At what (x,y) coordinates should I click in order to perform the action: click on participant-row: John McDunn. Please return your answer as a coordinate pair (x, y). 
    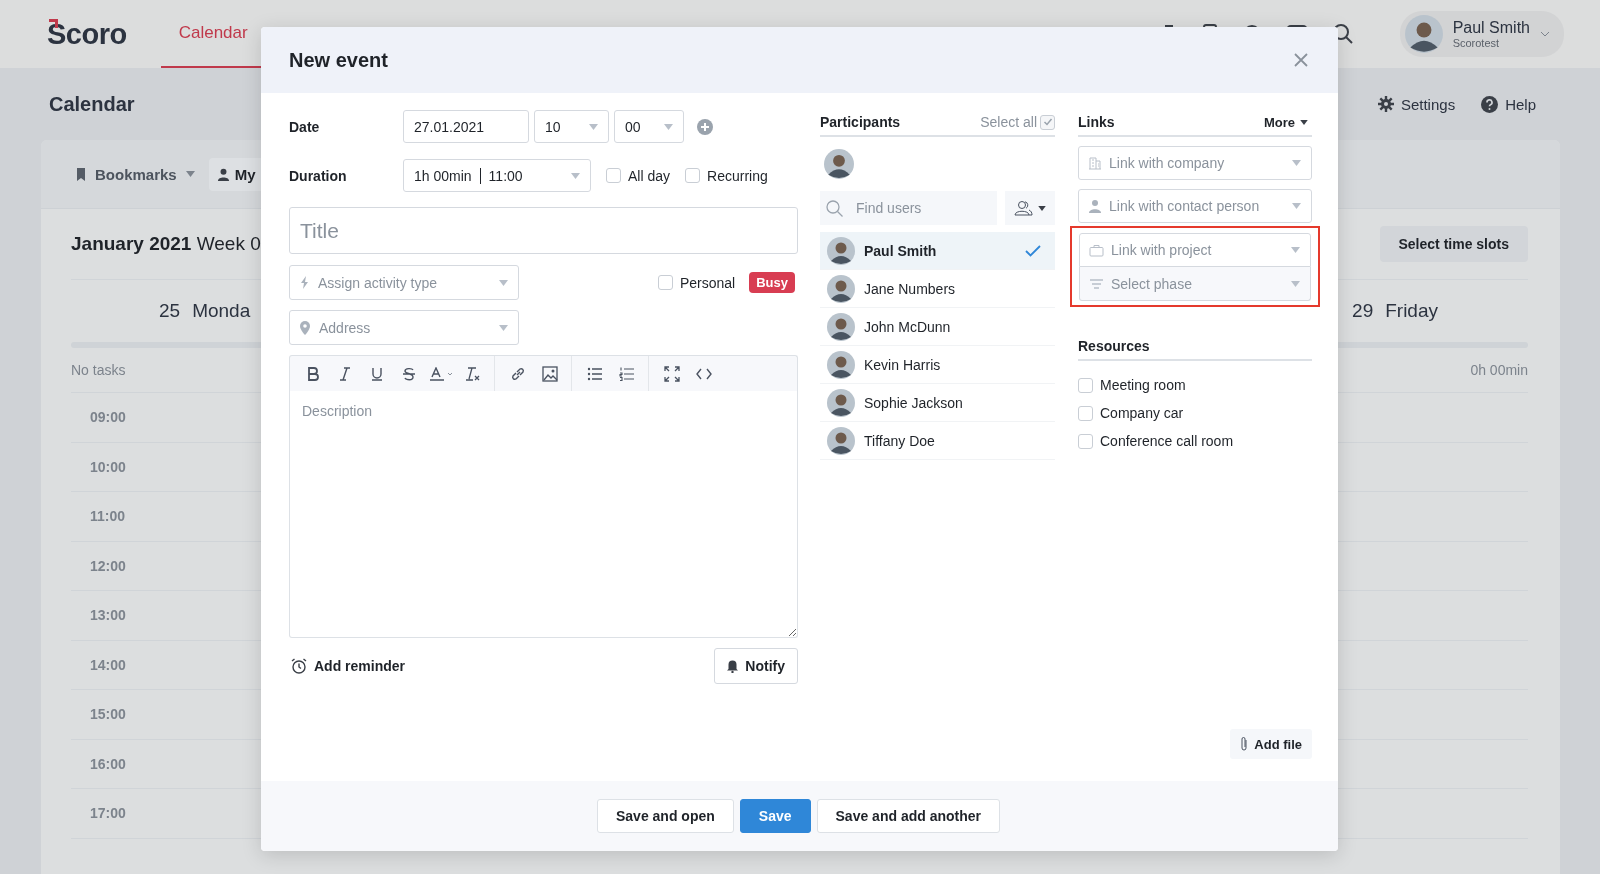
    Looking at the image, I should click on (937, 327).